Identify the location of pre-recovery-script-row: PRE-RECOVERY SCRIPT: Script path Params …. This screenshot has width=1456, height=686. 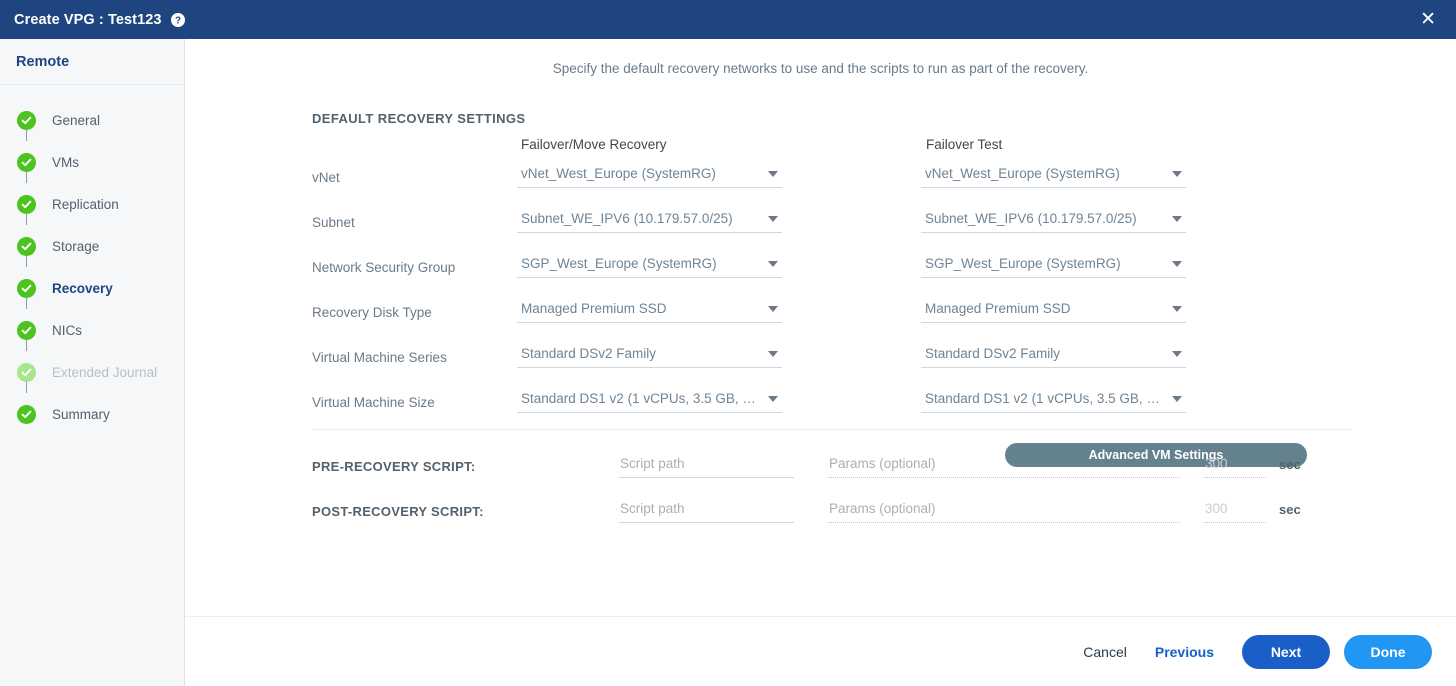
(832, 473).